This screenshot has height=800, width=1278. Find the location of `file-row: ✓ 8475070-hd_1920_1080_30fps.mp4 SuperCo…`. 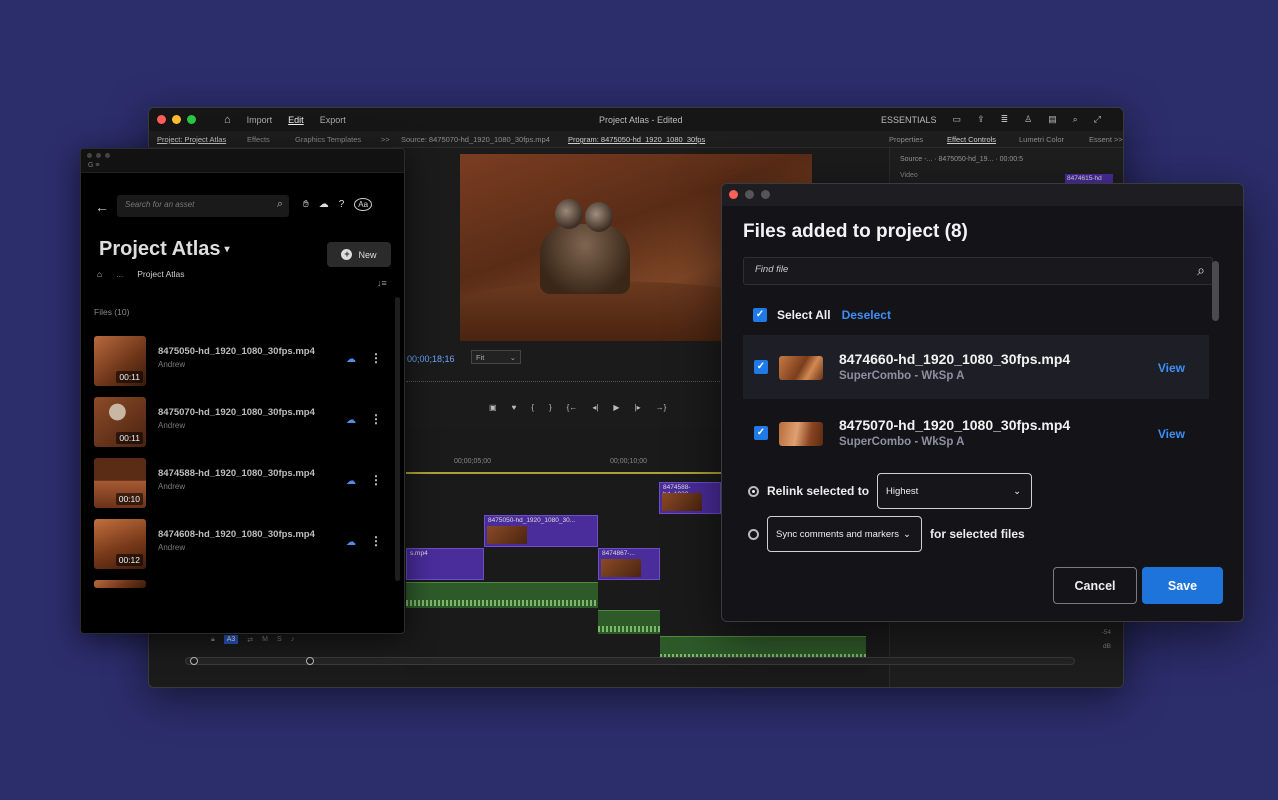

file-row: ✓ 8475070-hd_1920_1080_30fps.mp4 SuperCo… is located at coordinates (976, 433).